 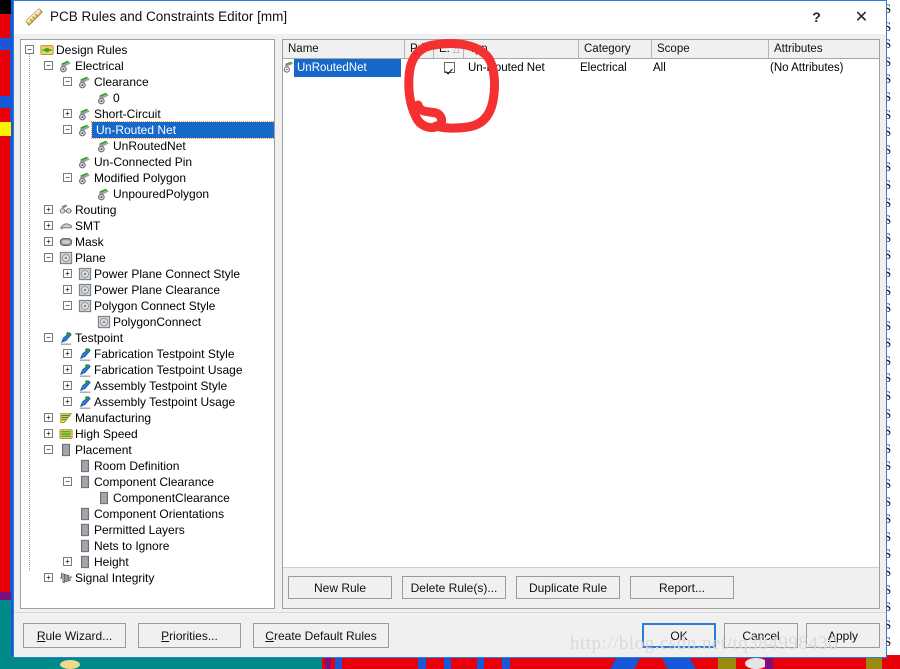 What do you see at coordinates (147, 242) in the screenshot?
I see `tree-node: + Mask` at bounding box center [147, 242].